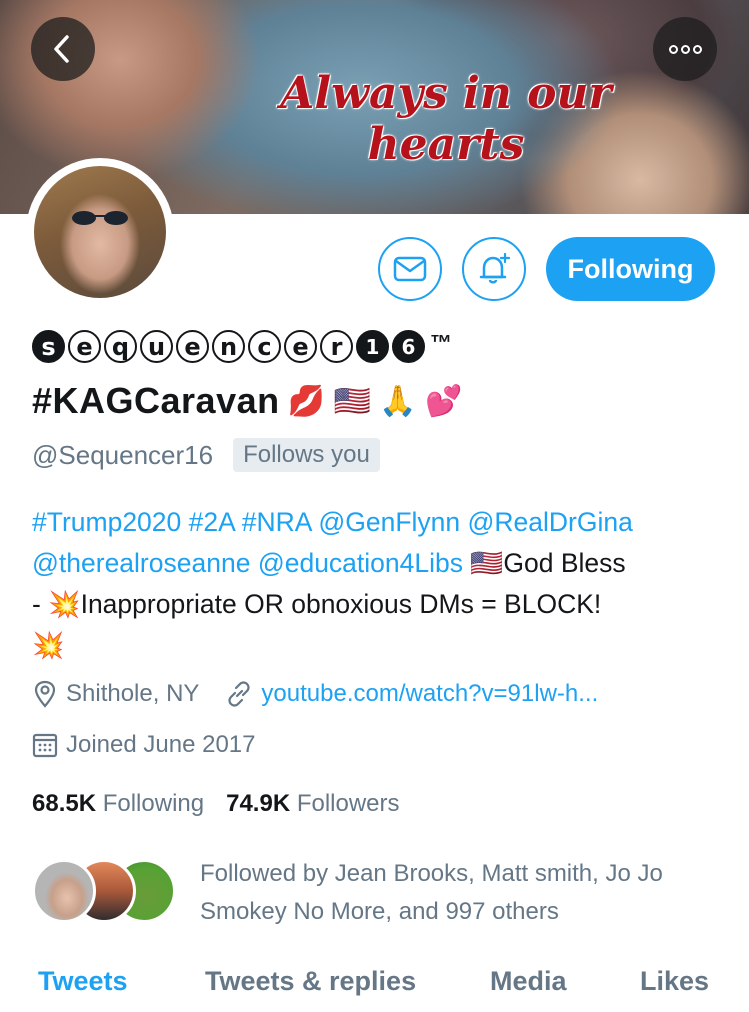 The height and width of the screenshot is (1012, 749). What do you see at coordinates (444, 401) in the screenshot?
I see `hearts-emoji: 💕` at bounding box center [444, 401].